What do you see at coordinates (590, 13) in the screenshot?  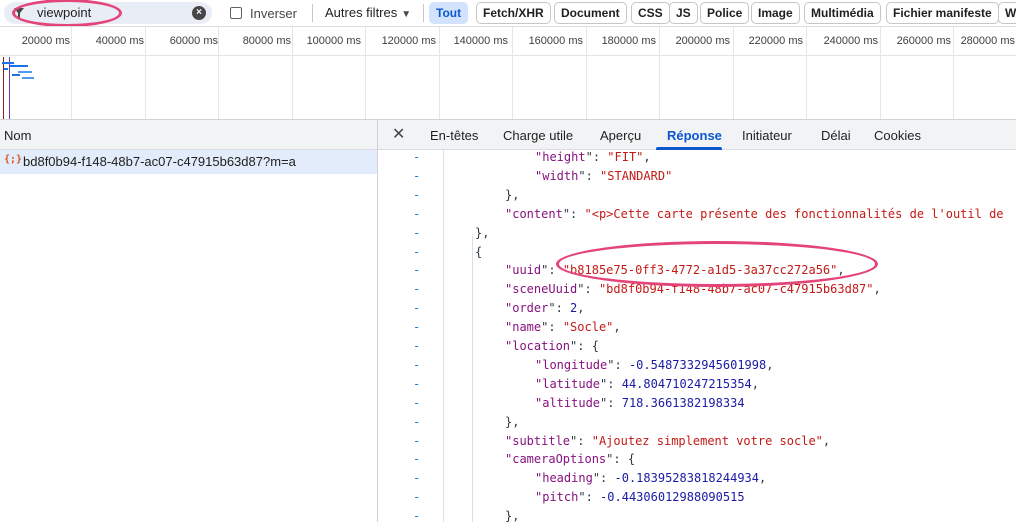 I see `type-filter-document: Document` at bounding box center [590, 13].